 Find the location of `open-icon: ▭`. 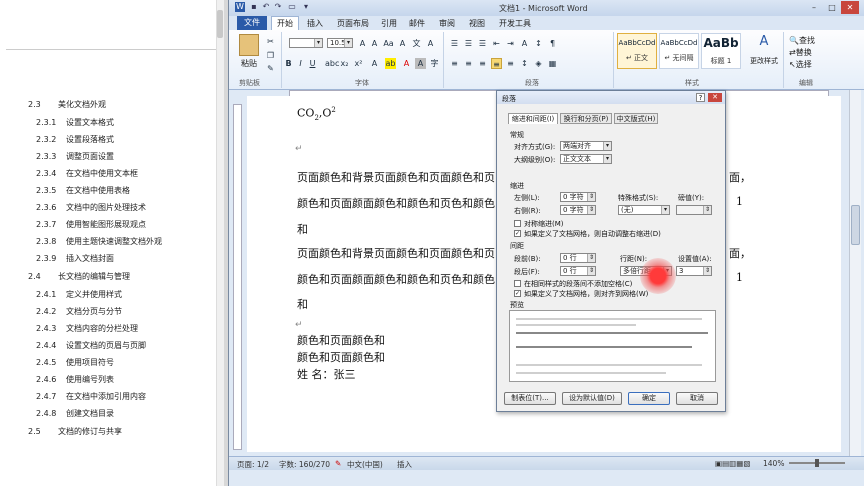

open-icon: ▭ is located at coordinates (292, 7).